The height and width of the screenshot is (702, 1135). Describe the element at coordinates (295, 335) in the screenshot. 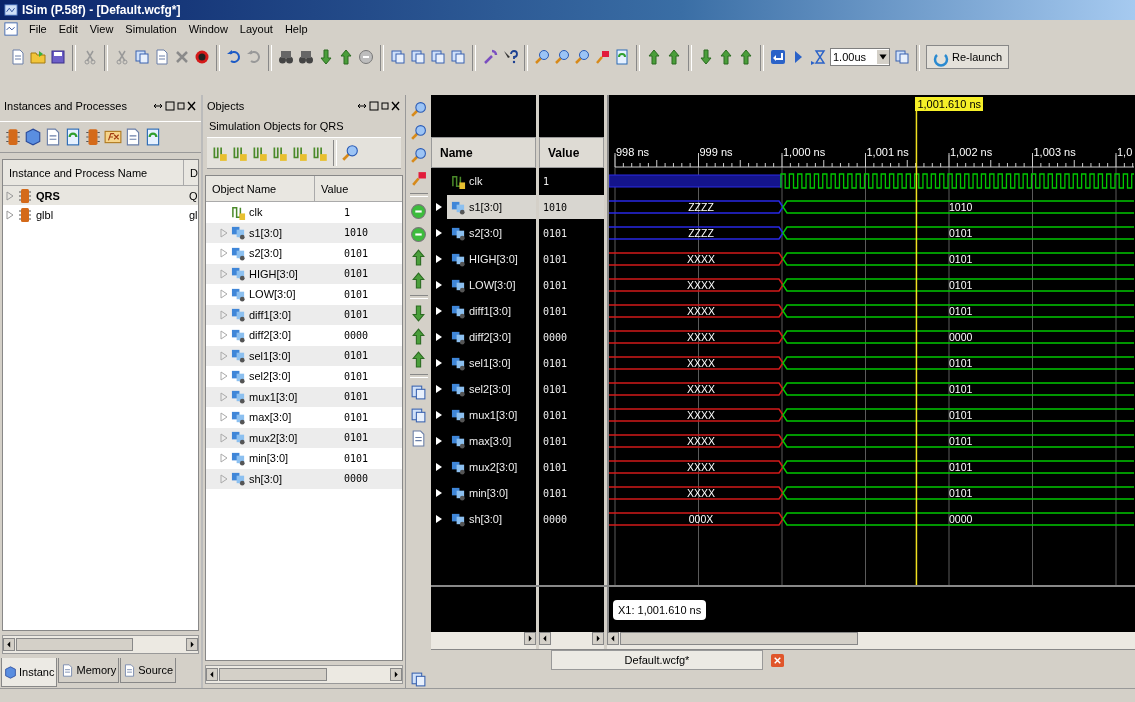

I see `object-name: diff2[3:0]` at that location.